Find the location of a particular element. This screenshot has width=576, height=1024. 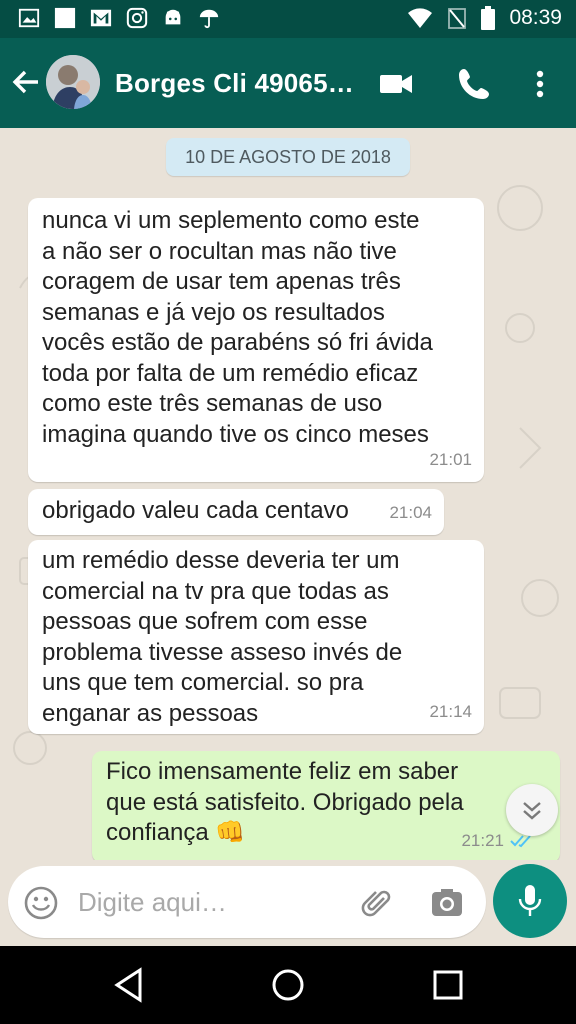

back-nav-icon is located at coordinates (129, 985).